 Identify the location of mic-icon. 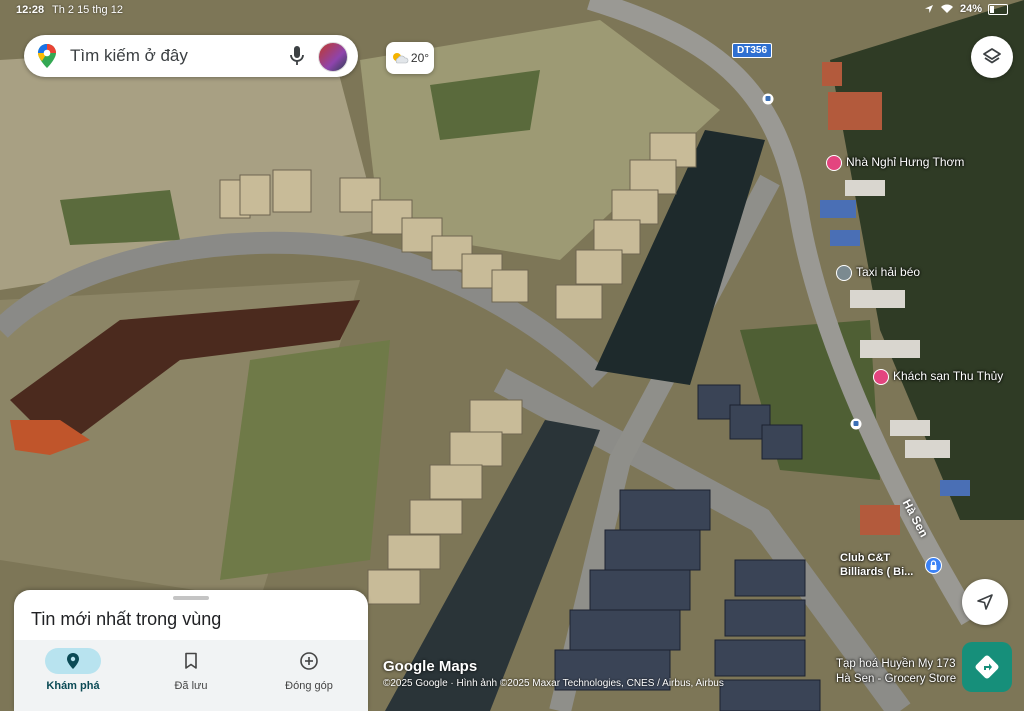
(297, 56).